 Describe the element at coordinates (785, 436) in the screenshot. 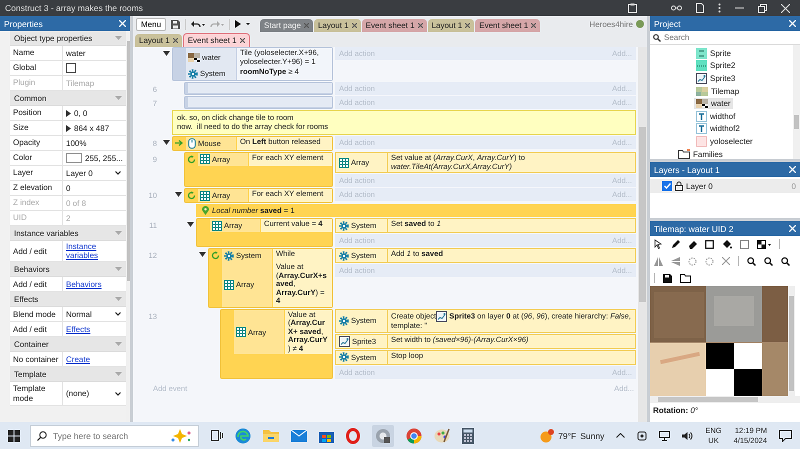

I see `notification-icon` at that location.